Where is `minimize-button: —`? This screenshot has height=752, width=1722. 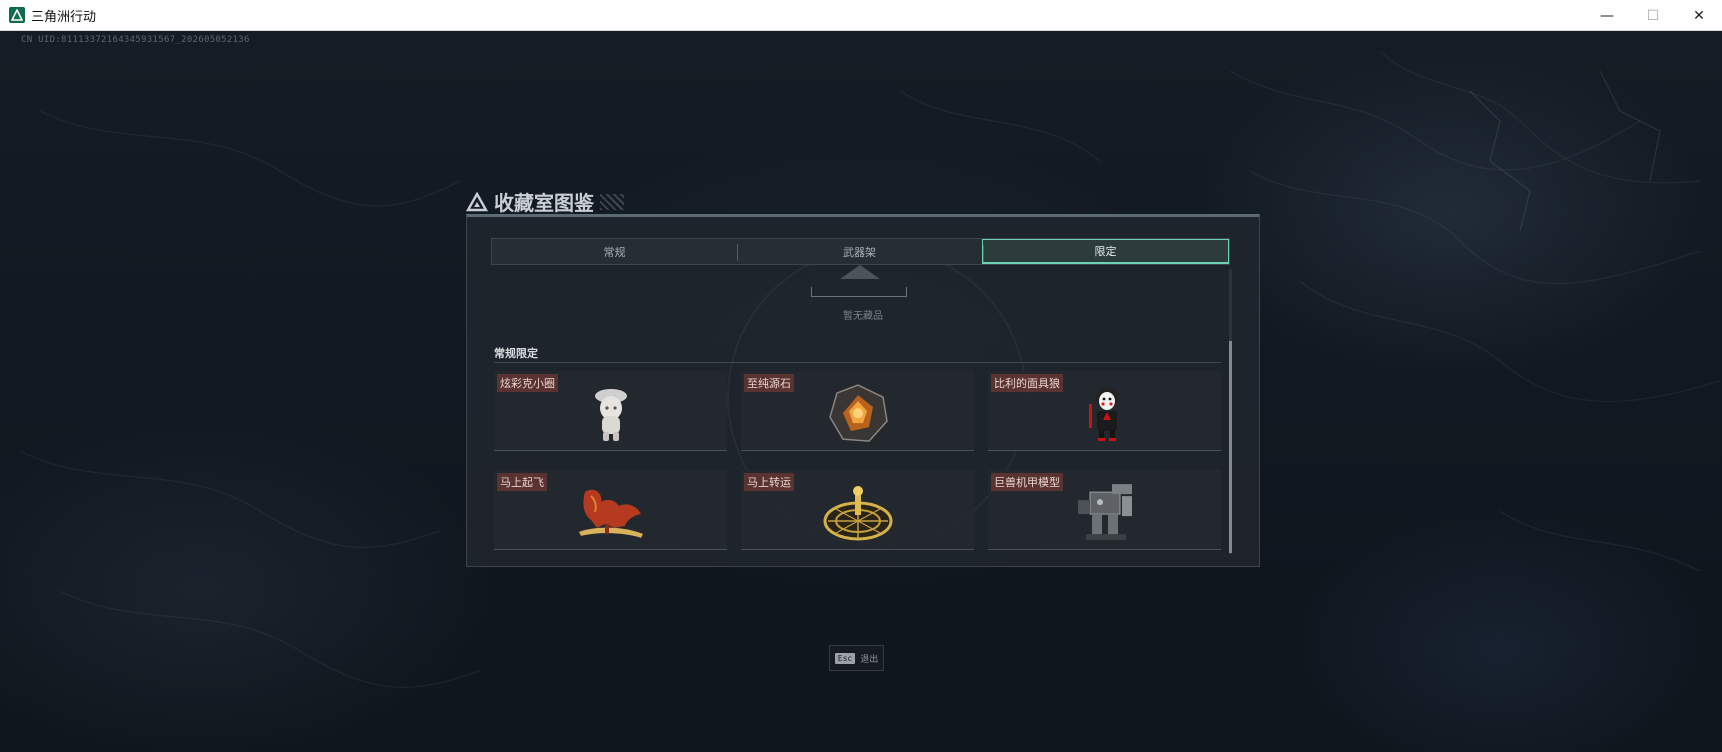 minimize-button: — is located at coordinates (1607, 15).